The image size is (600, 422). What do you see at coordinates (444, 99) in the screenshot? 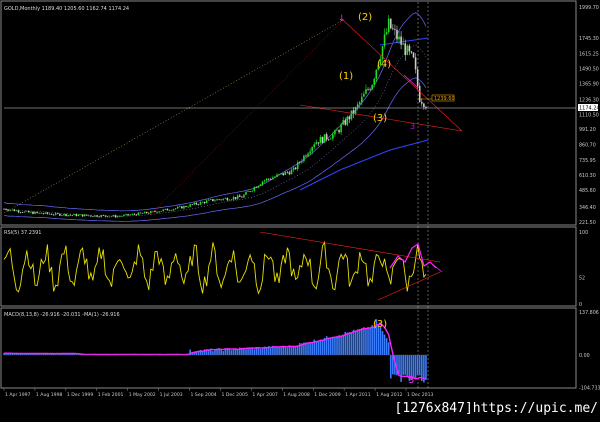
I see `level-badge: 1239.60` at bounding box center [444, 99].